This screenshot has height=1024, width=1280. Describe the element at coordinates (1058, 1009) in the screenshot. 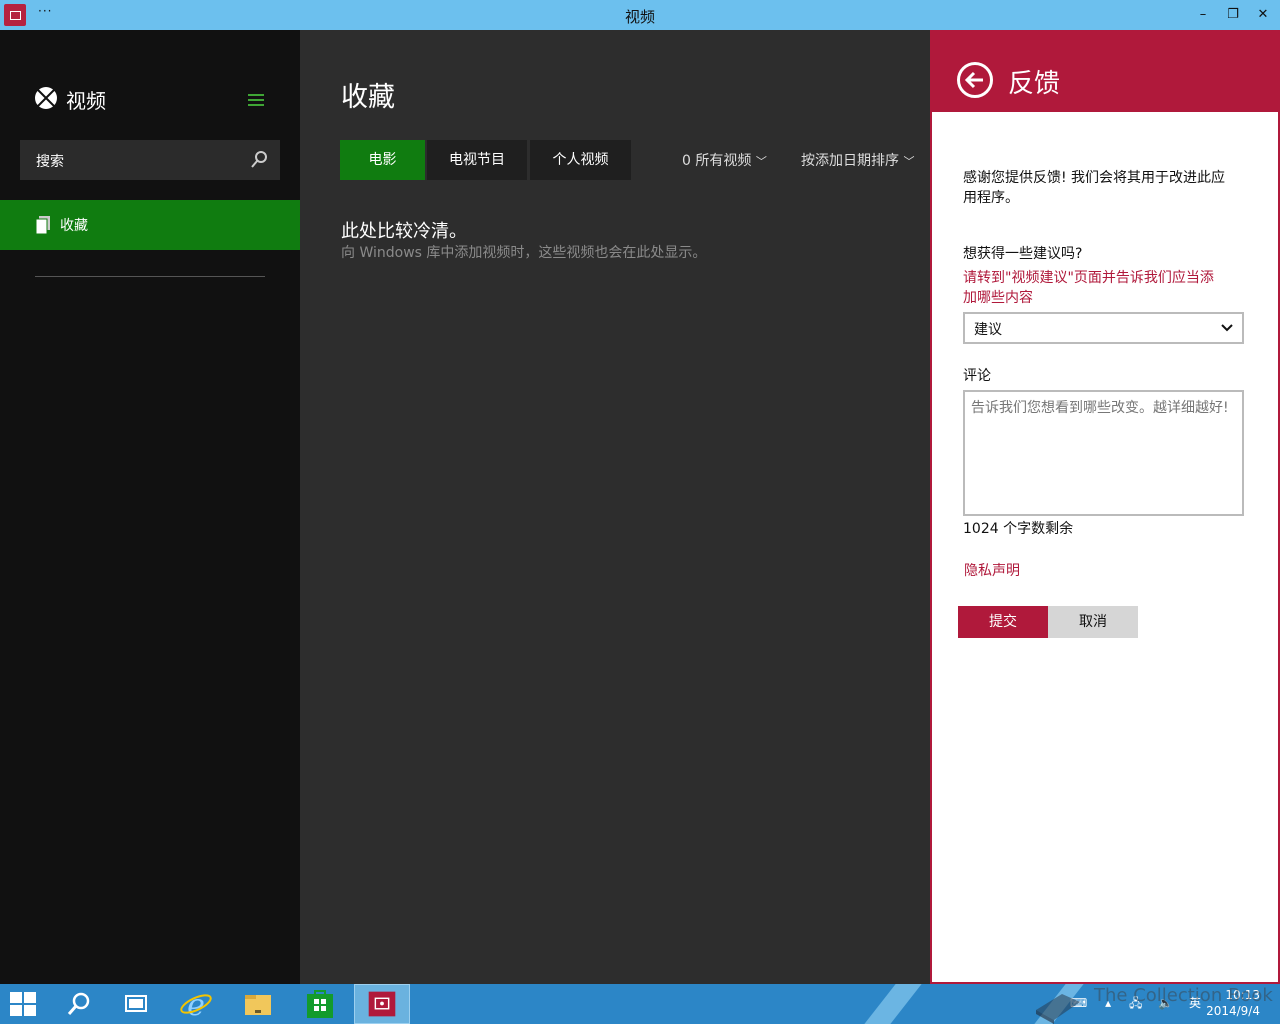

I see `book-icon` at that location.